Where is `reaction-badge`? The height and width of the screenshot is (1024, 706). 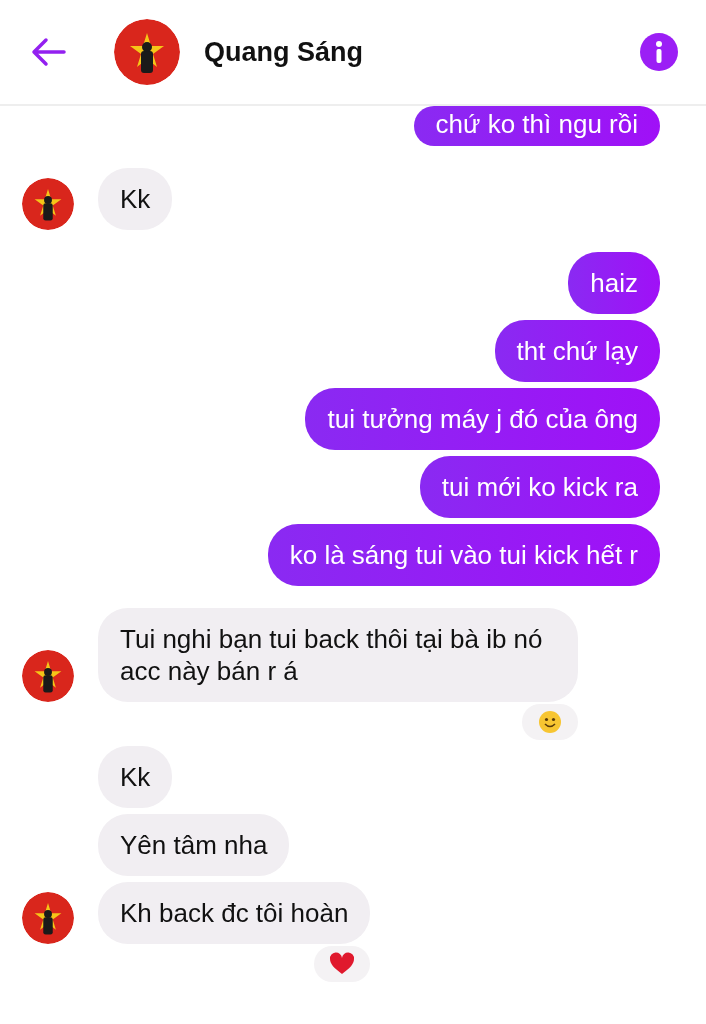 reaction-badge is located at coordinates (342, 964).